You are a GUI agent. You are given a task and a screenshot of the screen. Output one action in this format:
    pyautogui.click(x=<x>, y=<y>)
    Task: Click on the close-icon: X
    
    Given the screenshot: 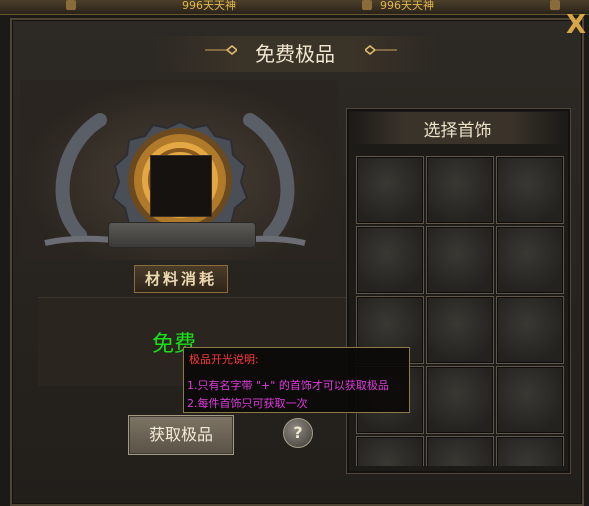 What is the action you would take?
    pyautogui.click(x=576, y=25)
    